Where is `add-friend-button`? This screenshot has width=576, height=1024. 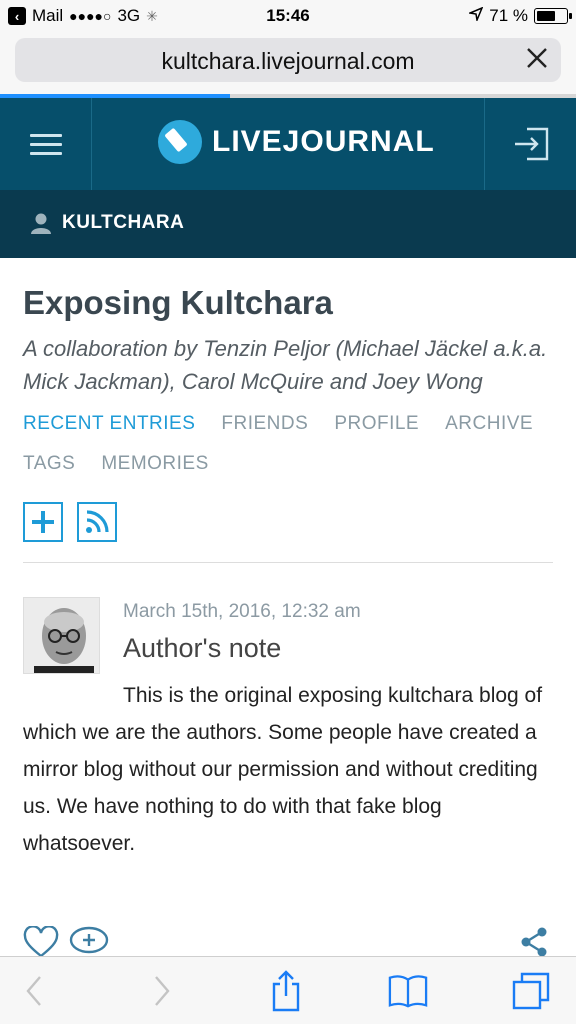 add-friend-button is located at coordinates (43, 522).